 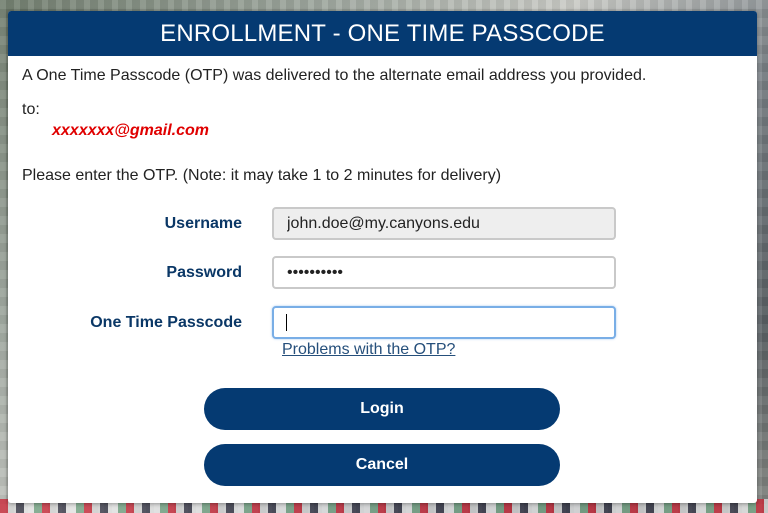 I want to click on login-button: Login, so click(x=382, y=409).